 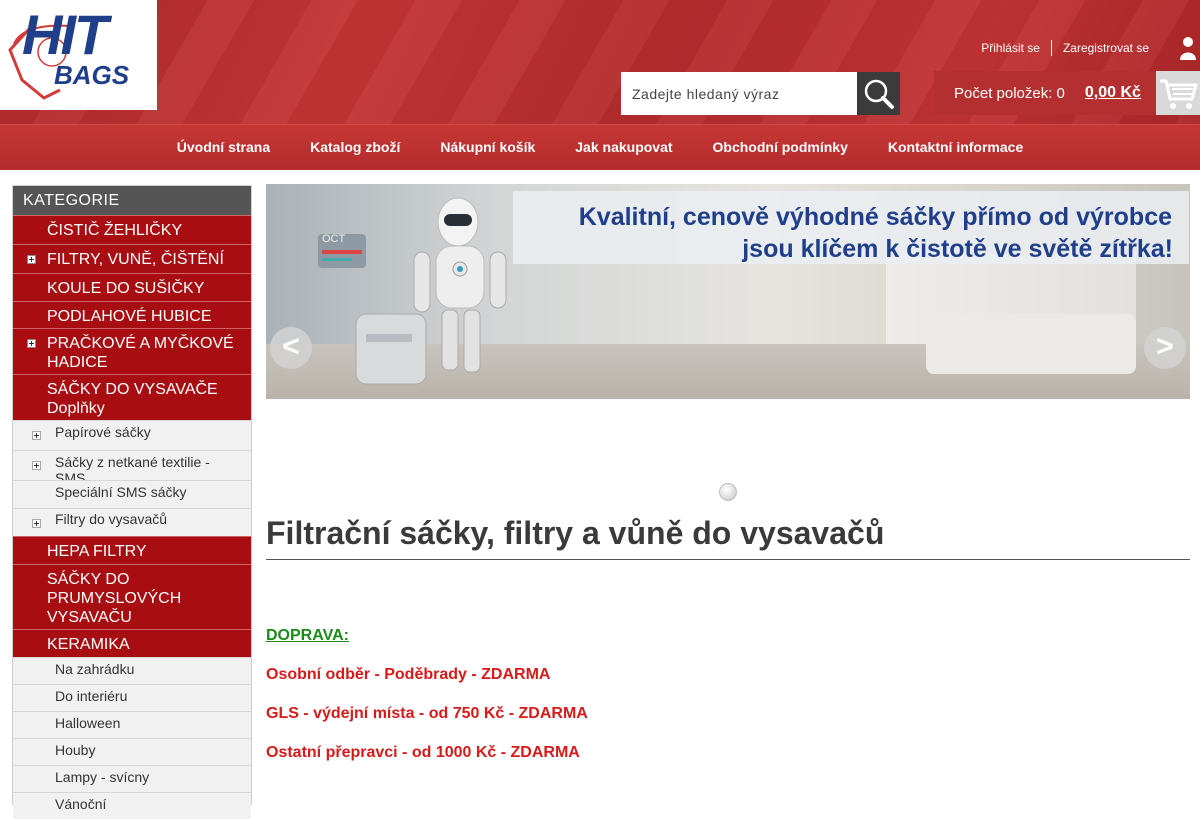 I want to click on cart-summary: Počet položek: 0 0,00 Kč, so click(x=1067, y=93).